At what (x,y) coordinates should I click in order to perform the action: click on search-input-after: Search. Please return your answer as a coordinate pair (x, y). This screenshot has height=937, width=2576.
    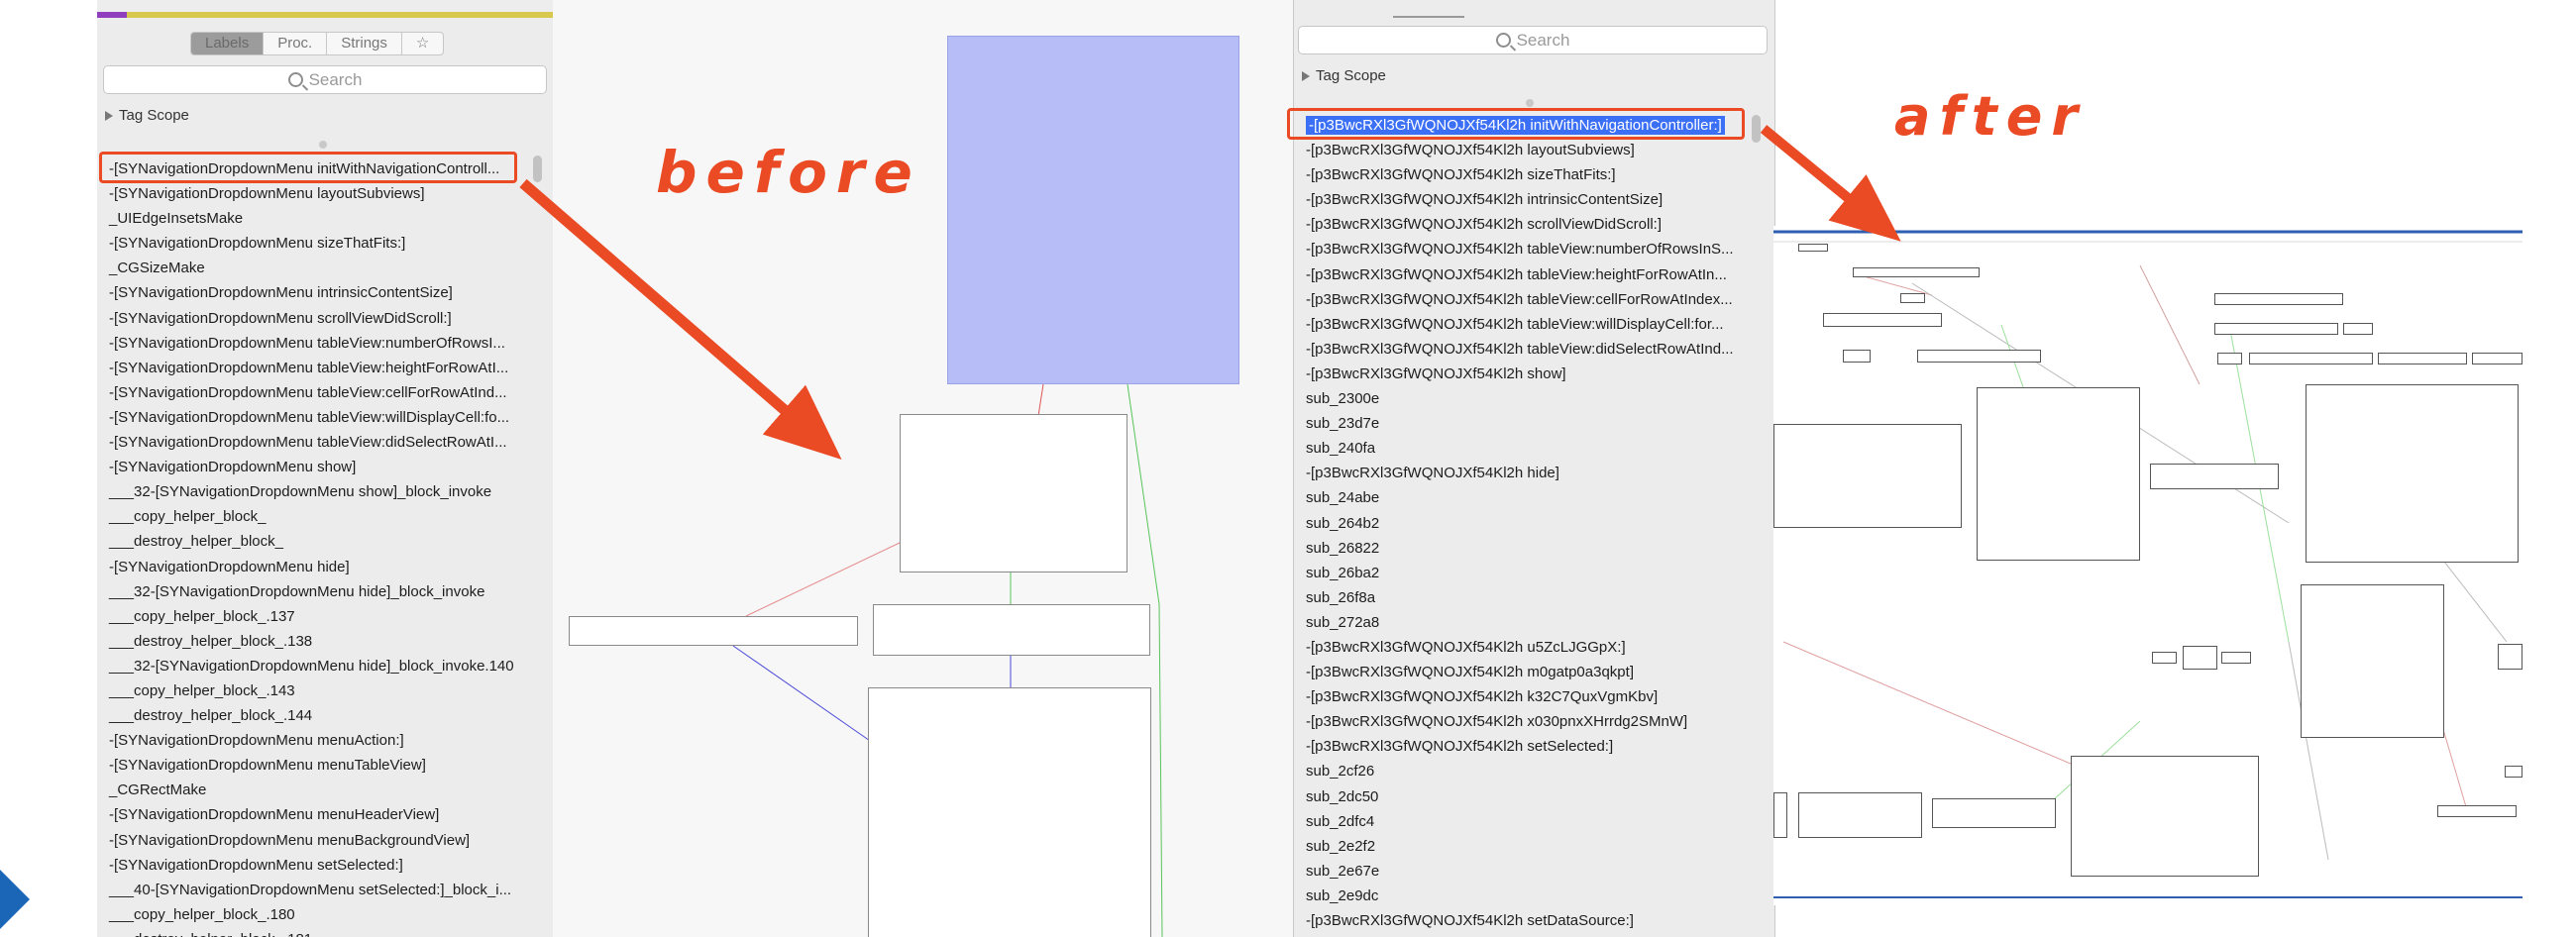
    Looking at the image, I should click on (1533, 40).